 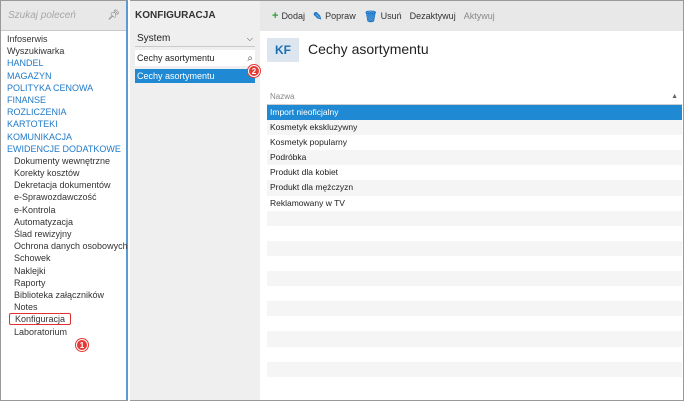 What do you see at coordinates (63, 210) in the screenshot?
I see `nav-item-e-kontrola: e-Kontrola` at bounding box center [63, 210].